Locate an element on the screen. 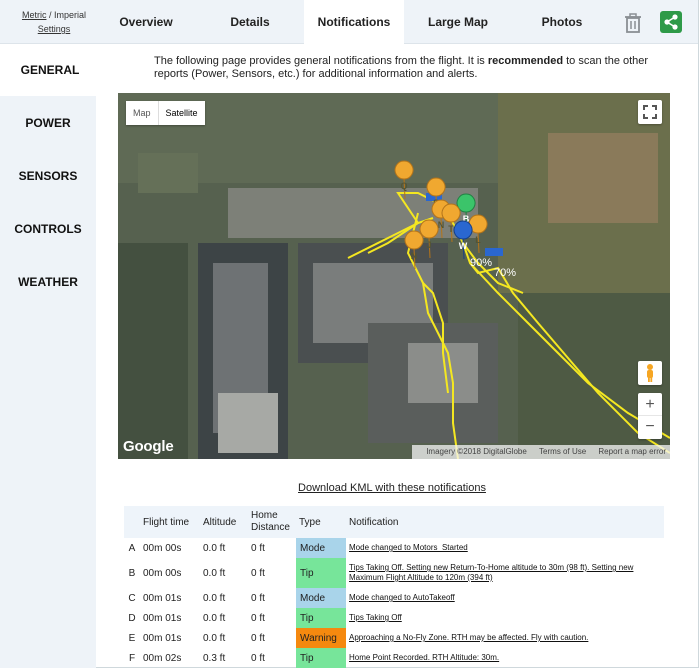 This screenshot has width=700, height=668. type-badge: Warning is located at coordinates (321, 638).